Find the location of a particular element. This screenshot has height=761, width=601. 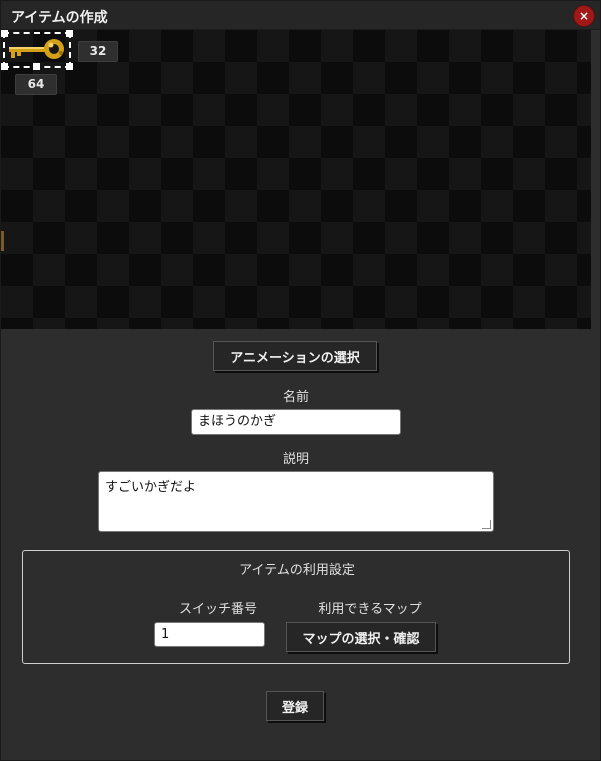

resize-handle-bottom-middle is located at coordinates (36, 66).